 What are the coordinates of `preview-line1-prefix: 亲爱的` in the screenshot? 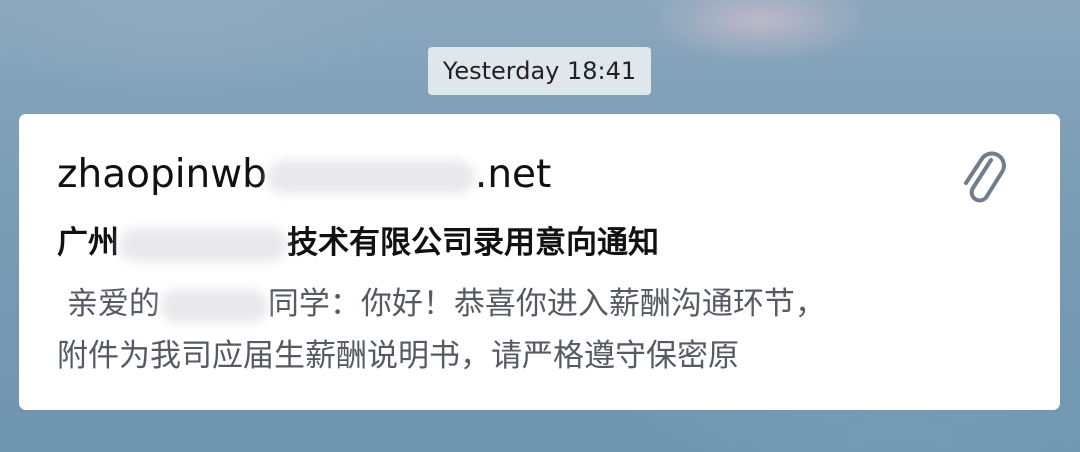 It's located at (108, 304).